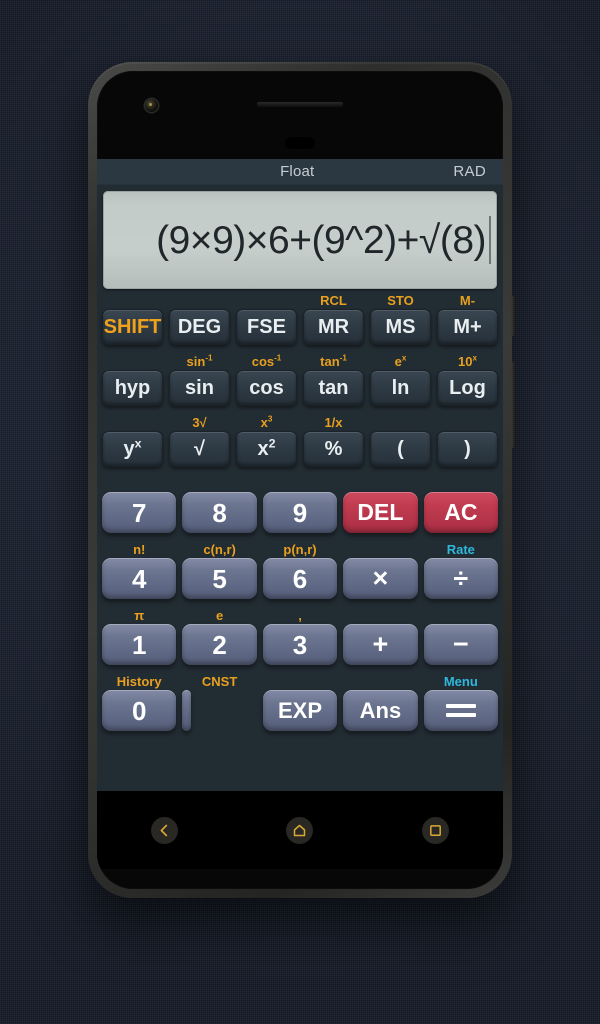  I want to click on key-cos: cos, so click(266, 388).